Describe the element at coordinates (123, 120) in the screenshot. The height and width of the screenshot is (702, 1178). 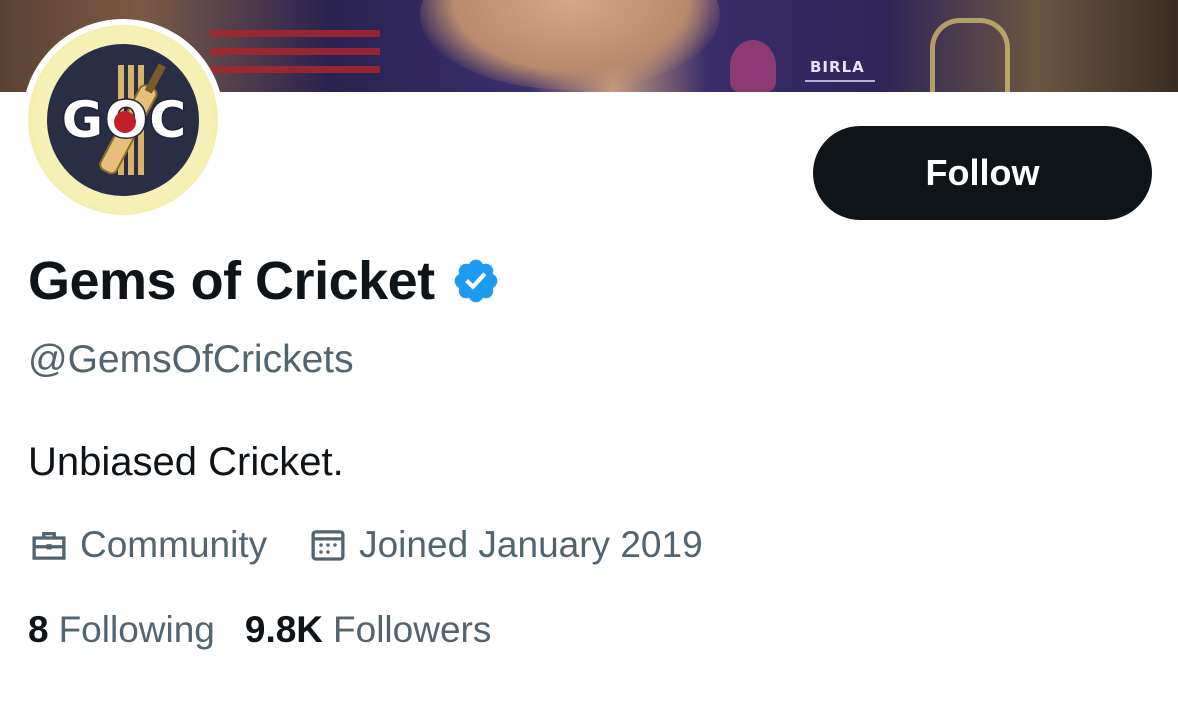
I see `avatar: GOC` at that location.